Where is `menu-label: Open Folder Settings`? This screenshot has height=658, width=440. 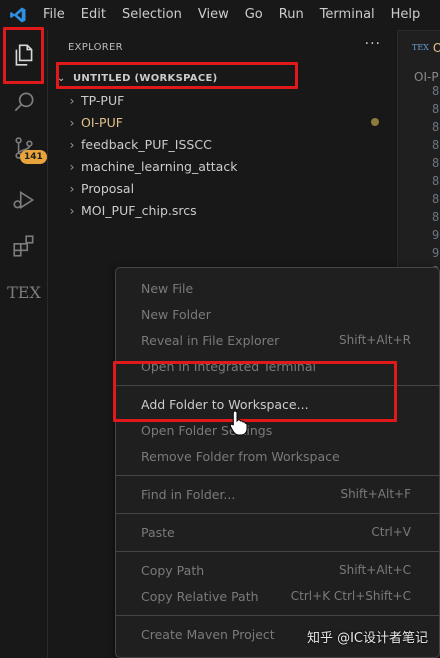
menu-label: Open Folder Settings is located at coordinates (207, 430).